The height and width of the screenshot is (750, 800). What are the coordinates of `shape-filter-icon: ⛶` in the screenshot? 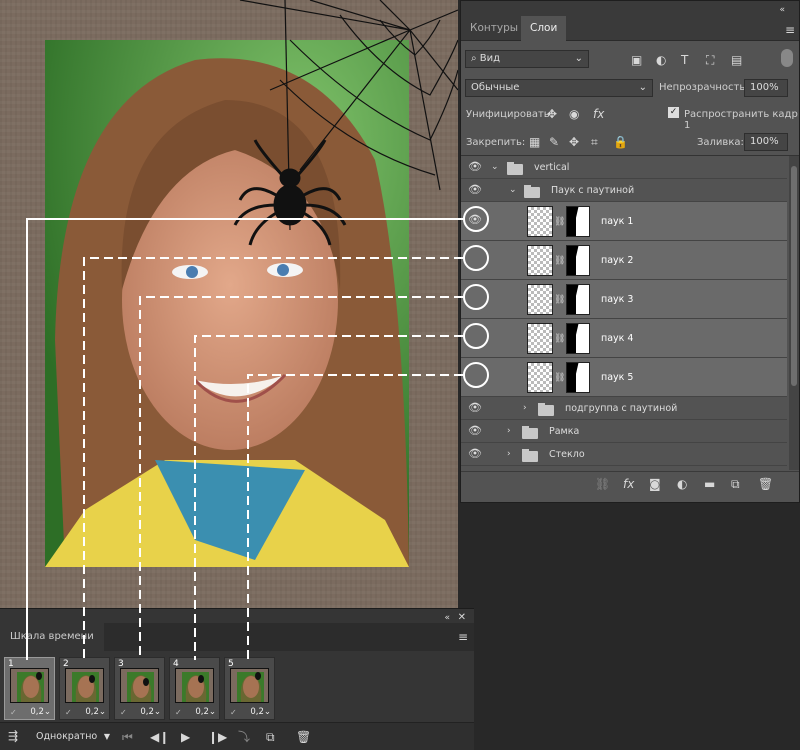 It's located at (710, 60).